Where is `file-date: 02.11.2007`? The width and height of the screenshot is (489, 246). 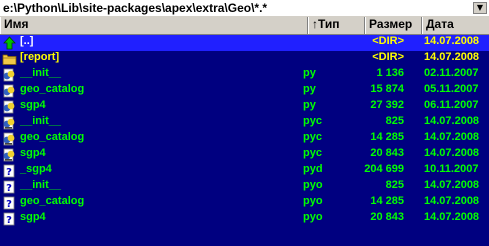 file-date: 02.11.2007 is located at coordinates (451, 73).